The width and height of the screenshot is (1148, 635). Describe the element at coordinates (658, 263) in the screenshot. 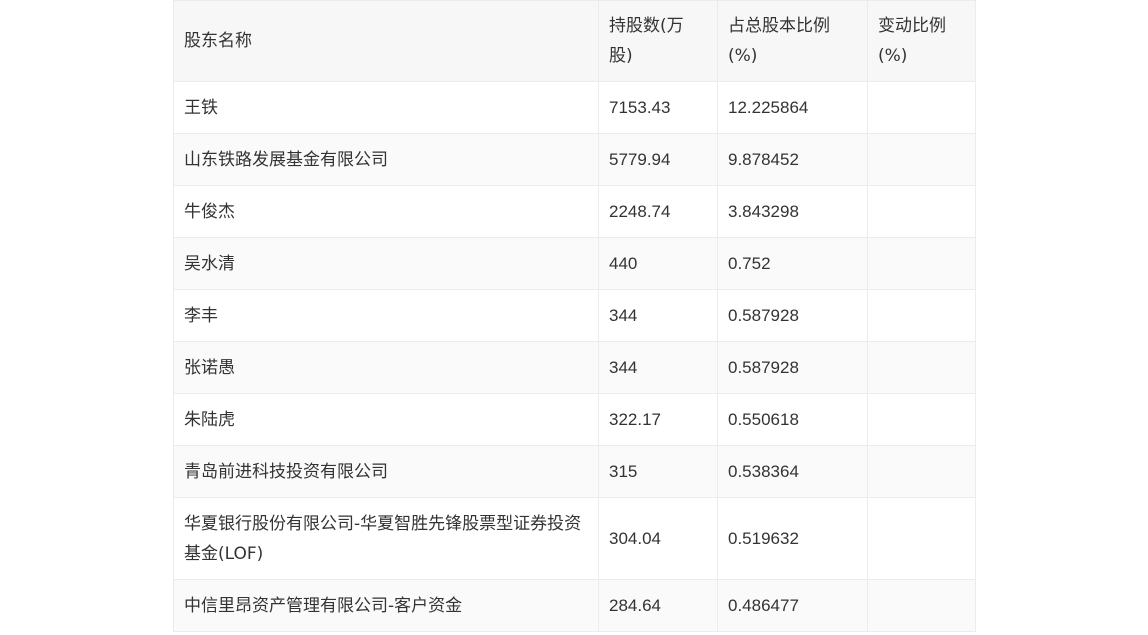

I see `cell-shares: 440` at that location.